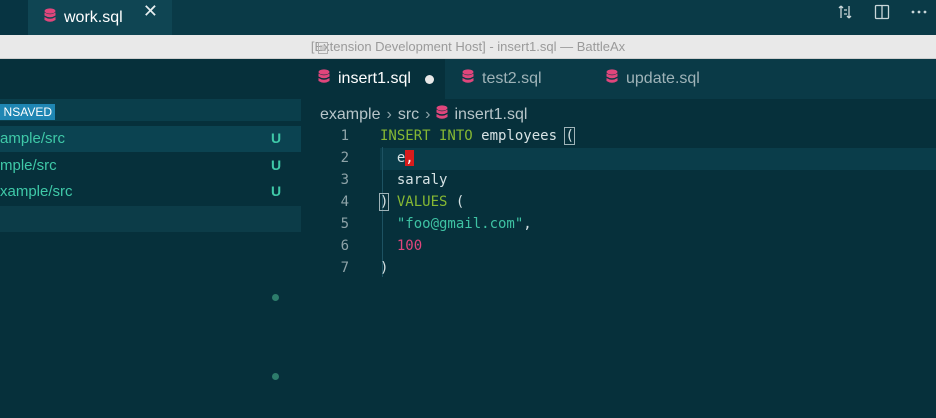 The width and height of the screenshot is (936, 418). What do you see at coordinates (618, 268) in the screenshot?
I see `code-line: 7)` at bounding box center [618, 268].